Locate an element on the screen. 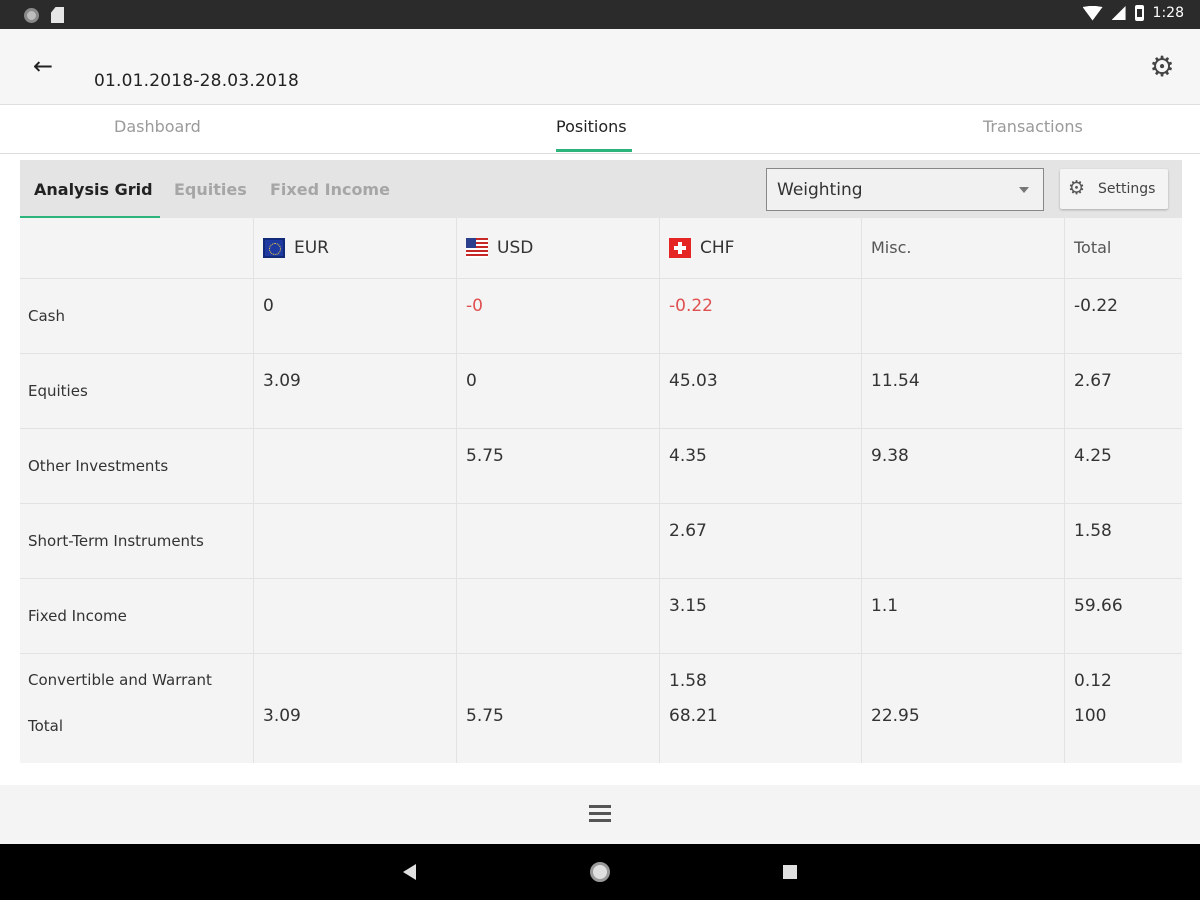 This screenshot has height=900, width=1200. caret-down-icon is located at coordinates (1024, 190).